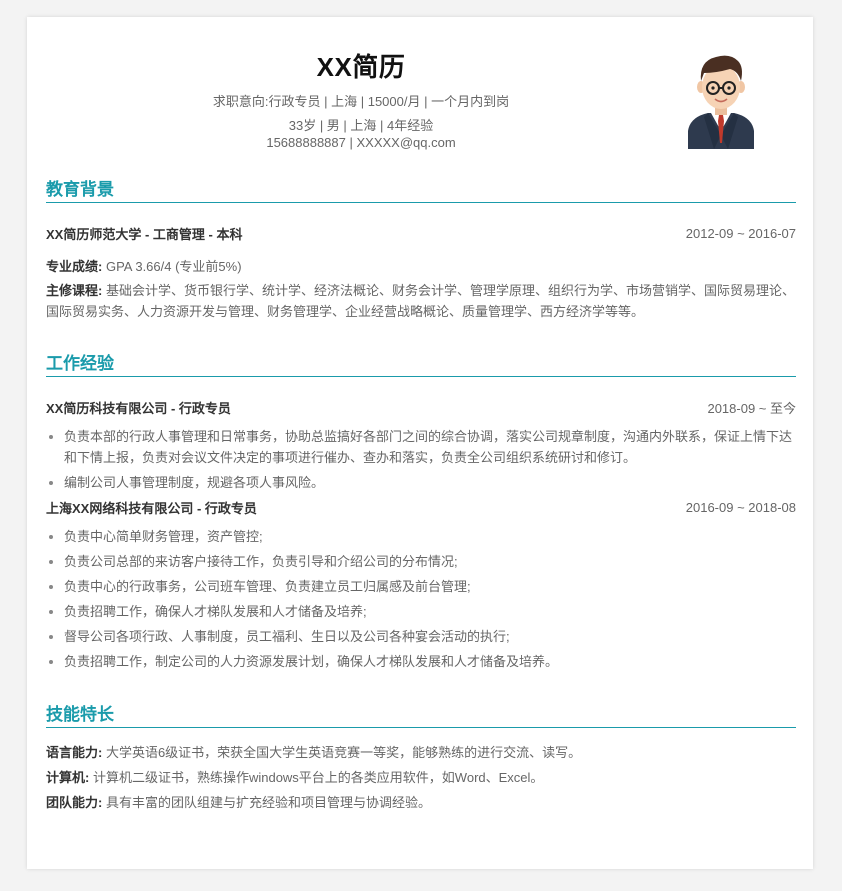 The image size is (842, 891). What do you see at coordinates (740, 233) in the screenshot?
I see `education-date: 2012-09 ~ 2016-07` at bounding box center [740, 233].